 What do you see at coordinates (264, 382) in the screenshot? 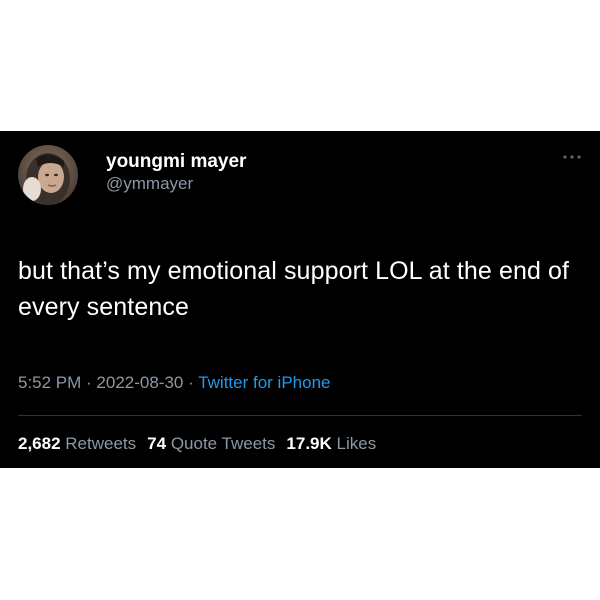
I see `tweet-source-link: Twitter for iPhone` at bounding box center [264, 382].